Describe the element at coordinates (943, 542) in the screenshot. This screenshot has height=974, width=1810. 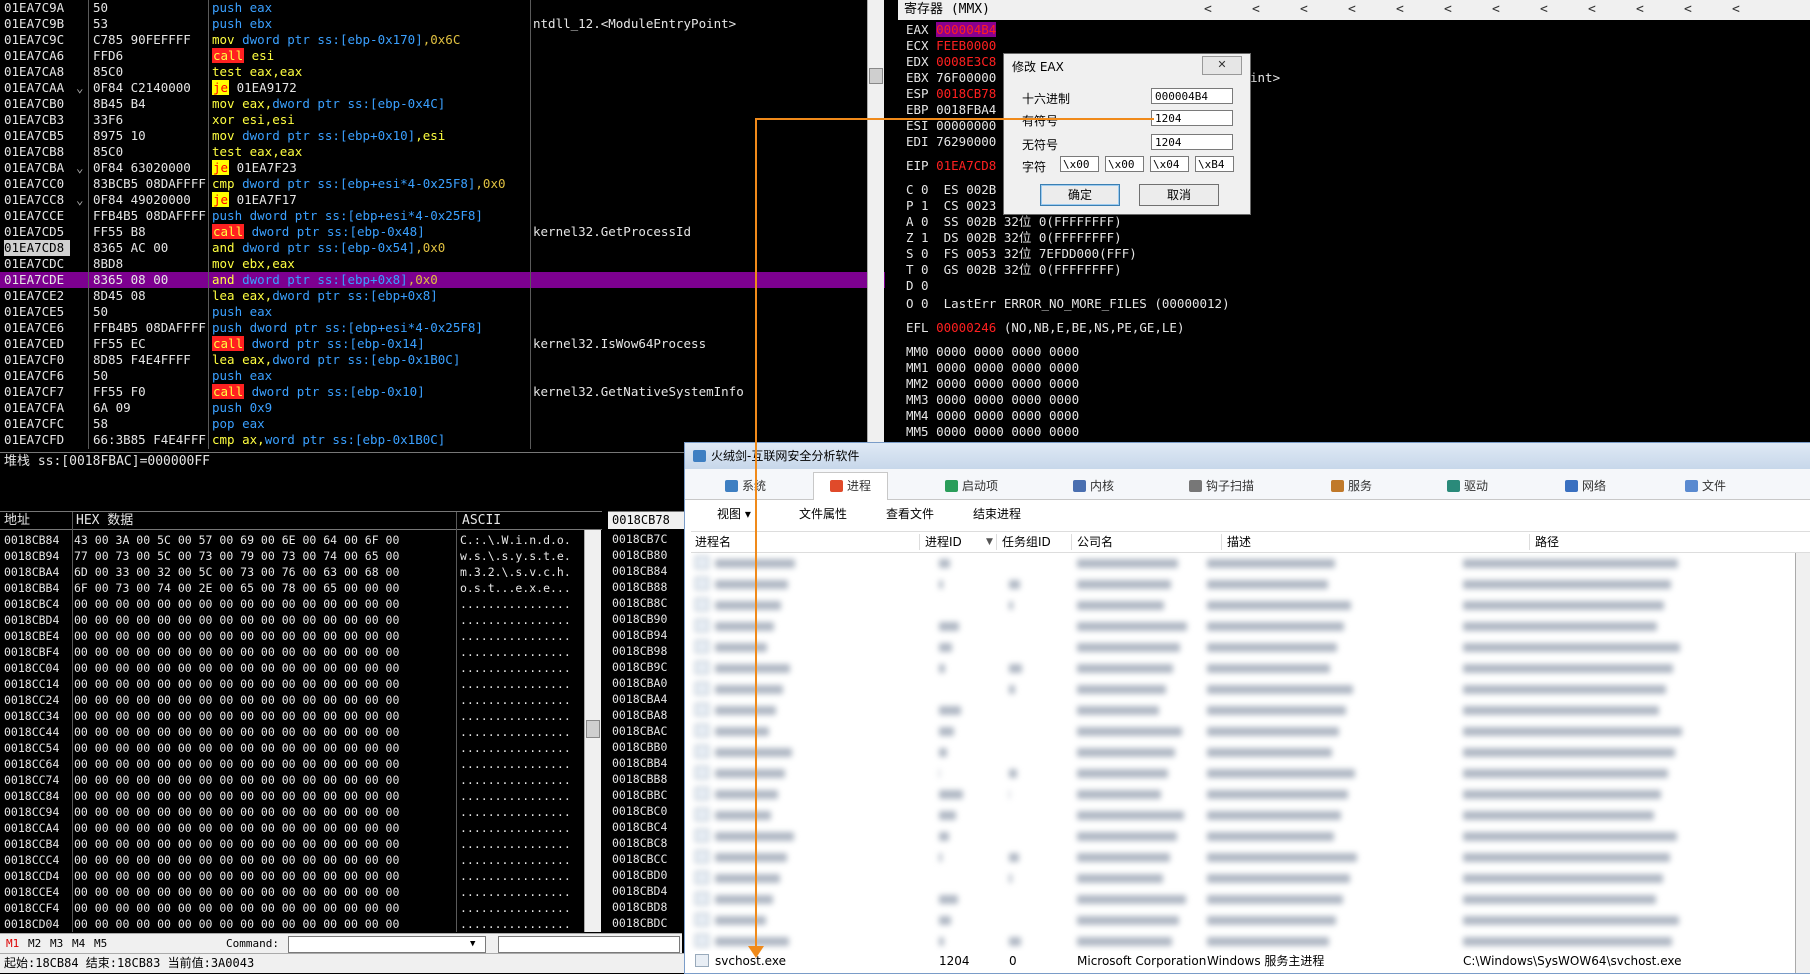
I see `col-pid: 进程ID` at that location.